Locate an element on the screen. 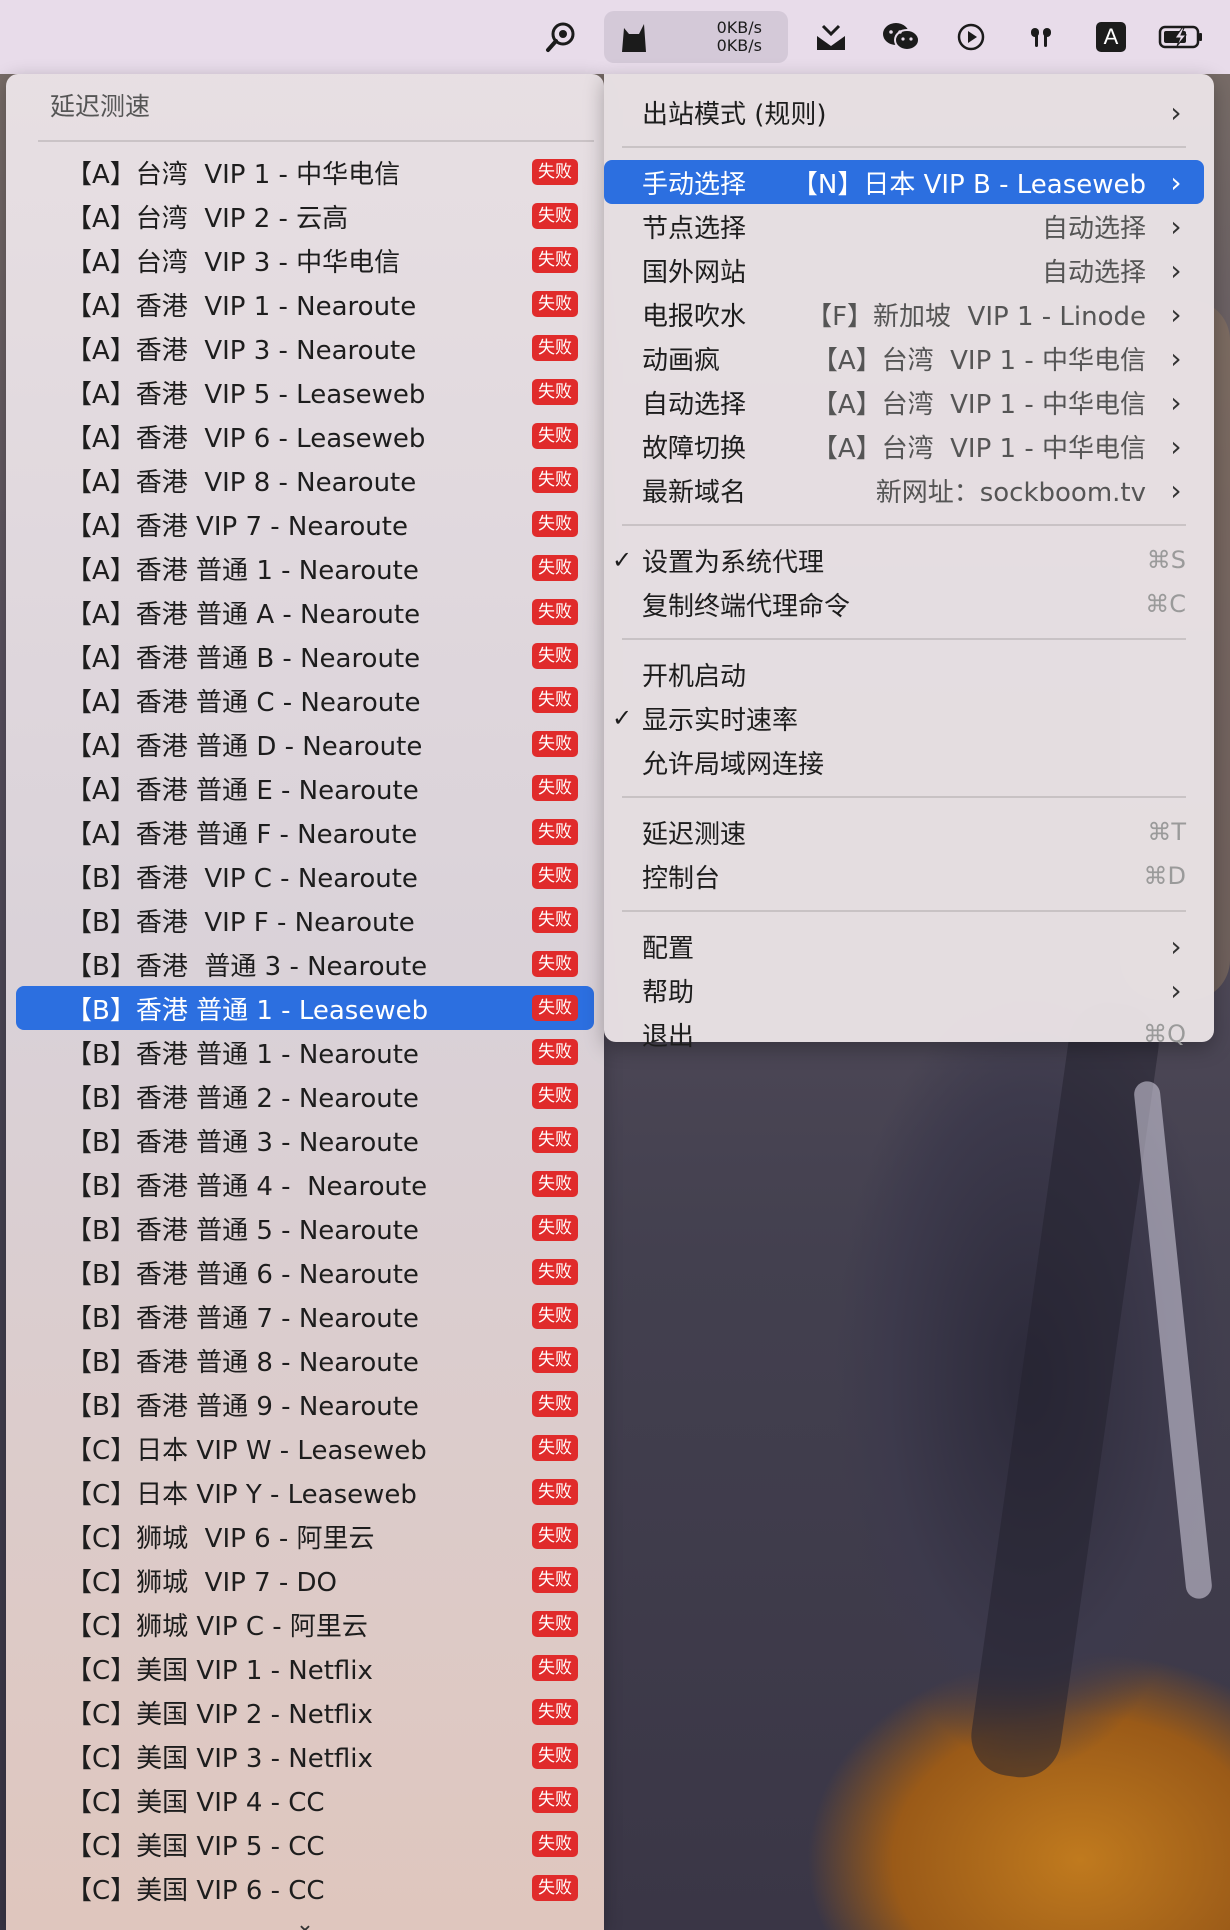 Image resolution: width=1230 pixels, height=1930 pixels. proxy-item: 【A】香港 普通 A - Nearoute 失败 is located at coordinates (305, 612).